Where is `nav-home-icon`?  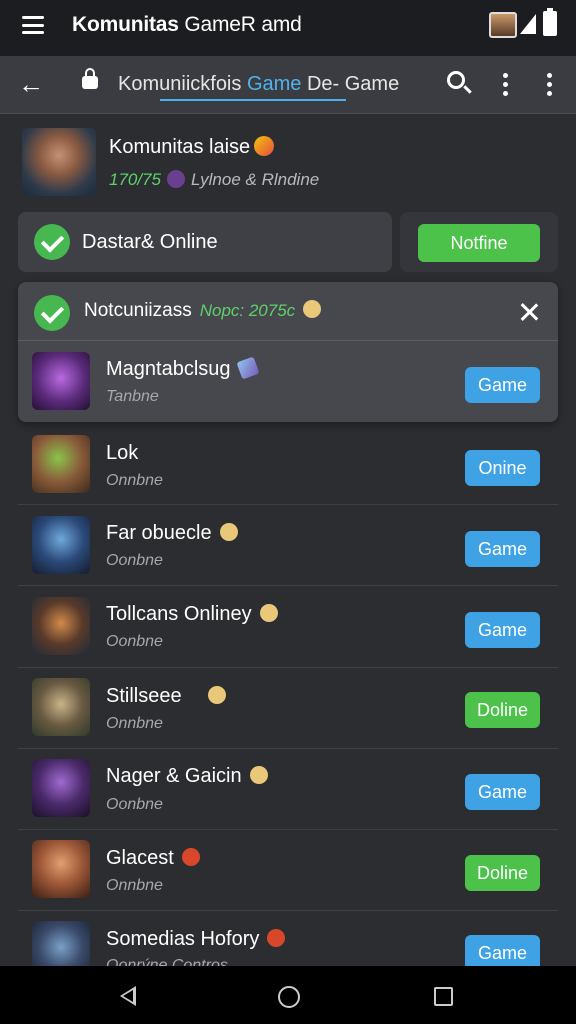
nav-home-icon is located at coordinates (289, 997).